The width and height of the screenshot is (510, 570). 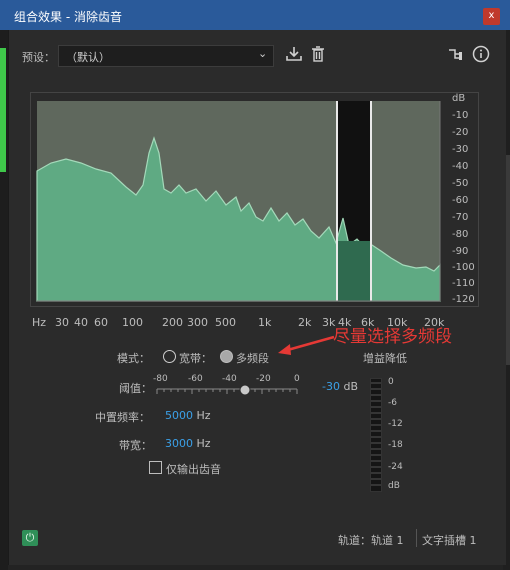 What do you see at coordinates (62, 322) in the screenshot?
I see `freq-label: 30` at bounding box center [62, 322].